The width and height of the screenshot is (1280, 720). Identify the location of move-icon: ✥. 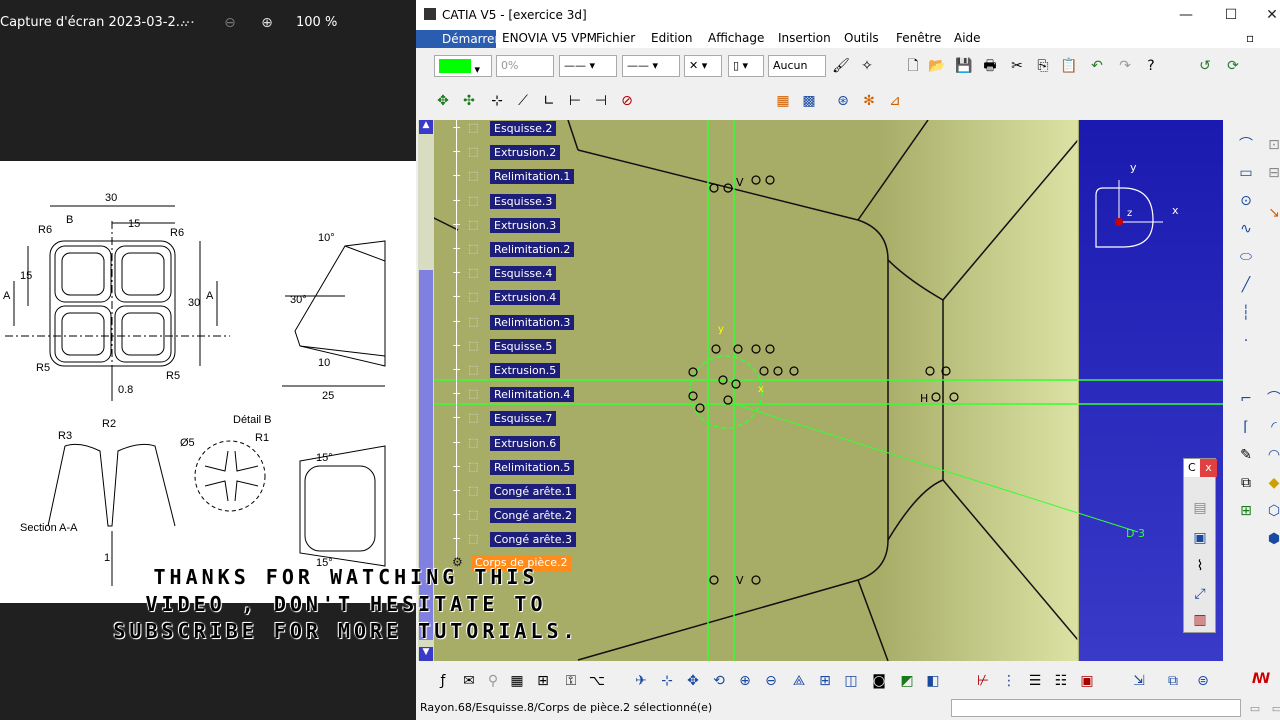
(443, 101).